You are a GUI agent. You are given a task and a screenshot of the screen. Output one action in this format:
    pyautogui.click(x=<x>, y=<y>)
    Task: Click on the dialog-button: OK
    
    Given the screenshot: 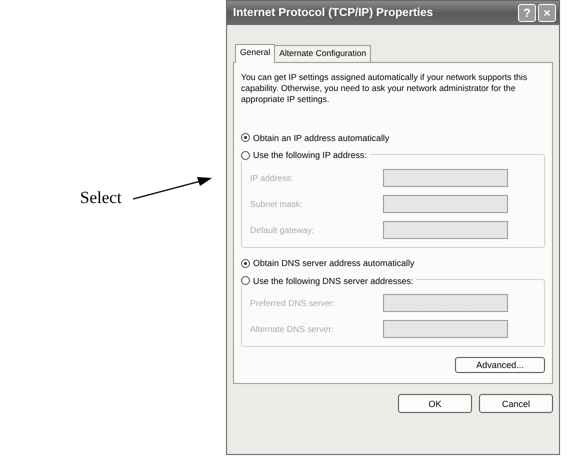 What is the action you would take?
    pyautogui.click(x=435, y=403)
    